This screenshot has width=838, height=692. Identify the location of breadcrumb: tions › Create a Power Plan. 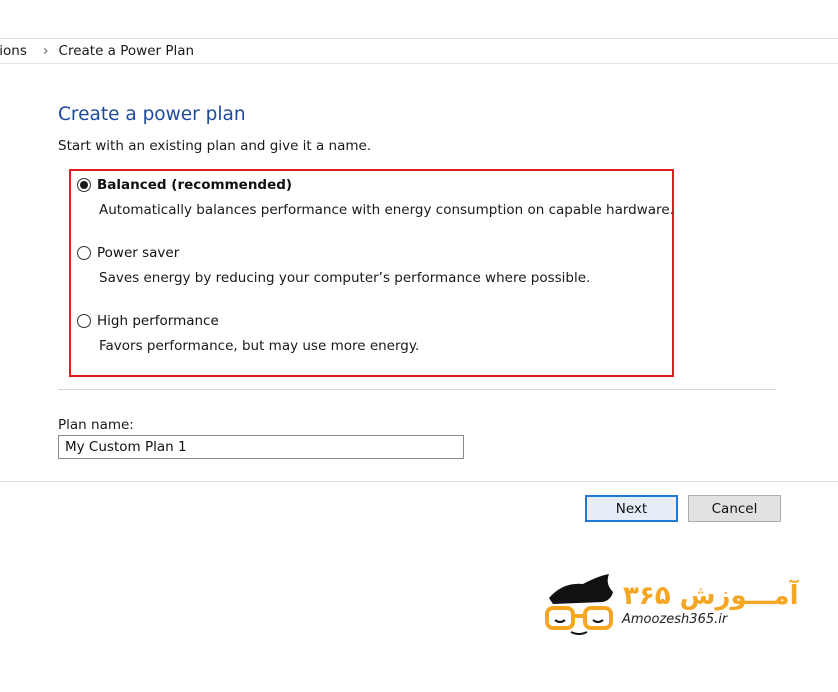
(97, 51).